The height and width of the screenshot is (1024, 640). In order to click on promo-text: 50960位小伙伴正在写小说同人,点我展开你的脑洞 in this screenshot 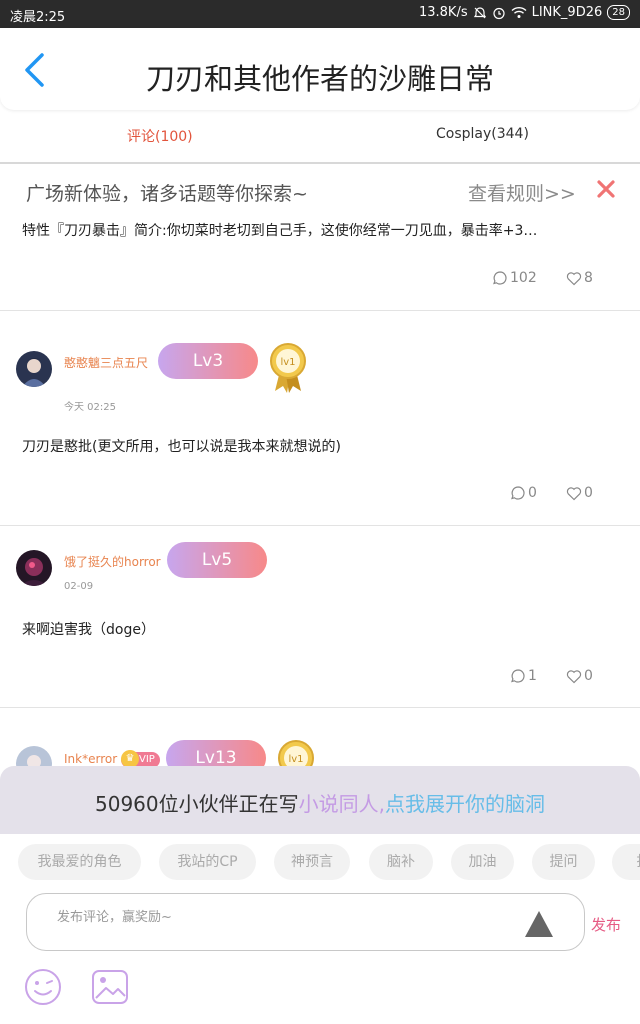, I will do `click(320, 802)`.